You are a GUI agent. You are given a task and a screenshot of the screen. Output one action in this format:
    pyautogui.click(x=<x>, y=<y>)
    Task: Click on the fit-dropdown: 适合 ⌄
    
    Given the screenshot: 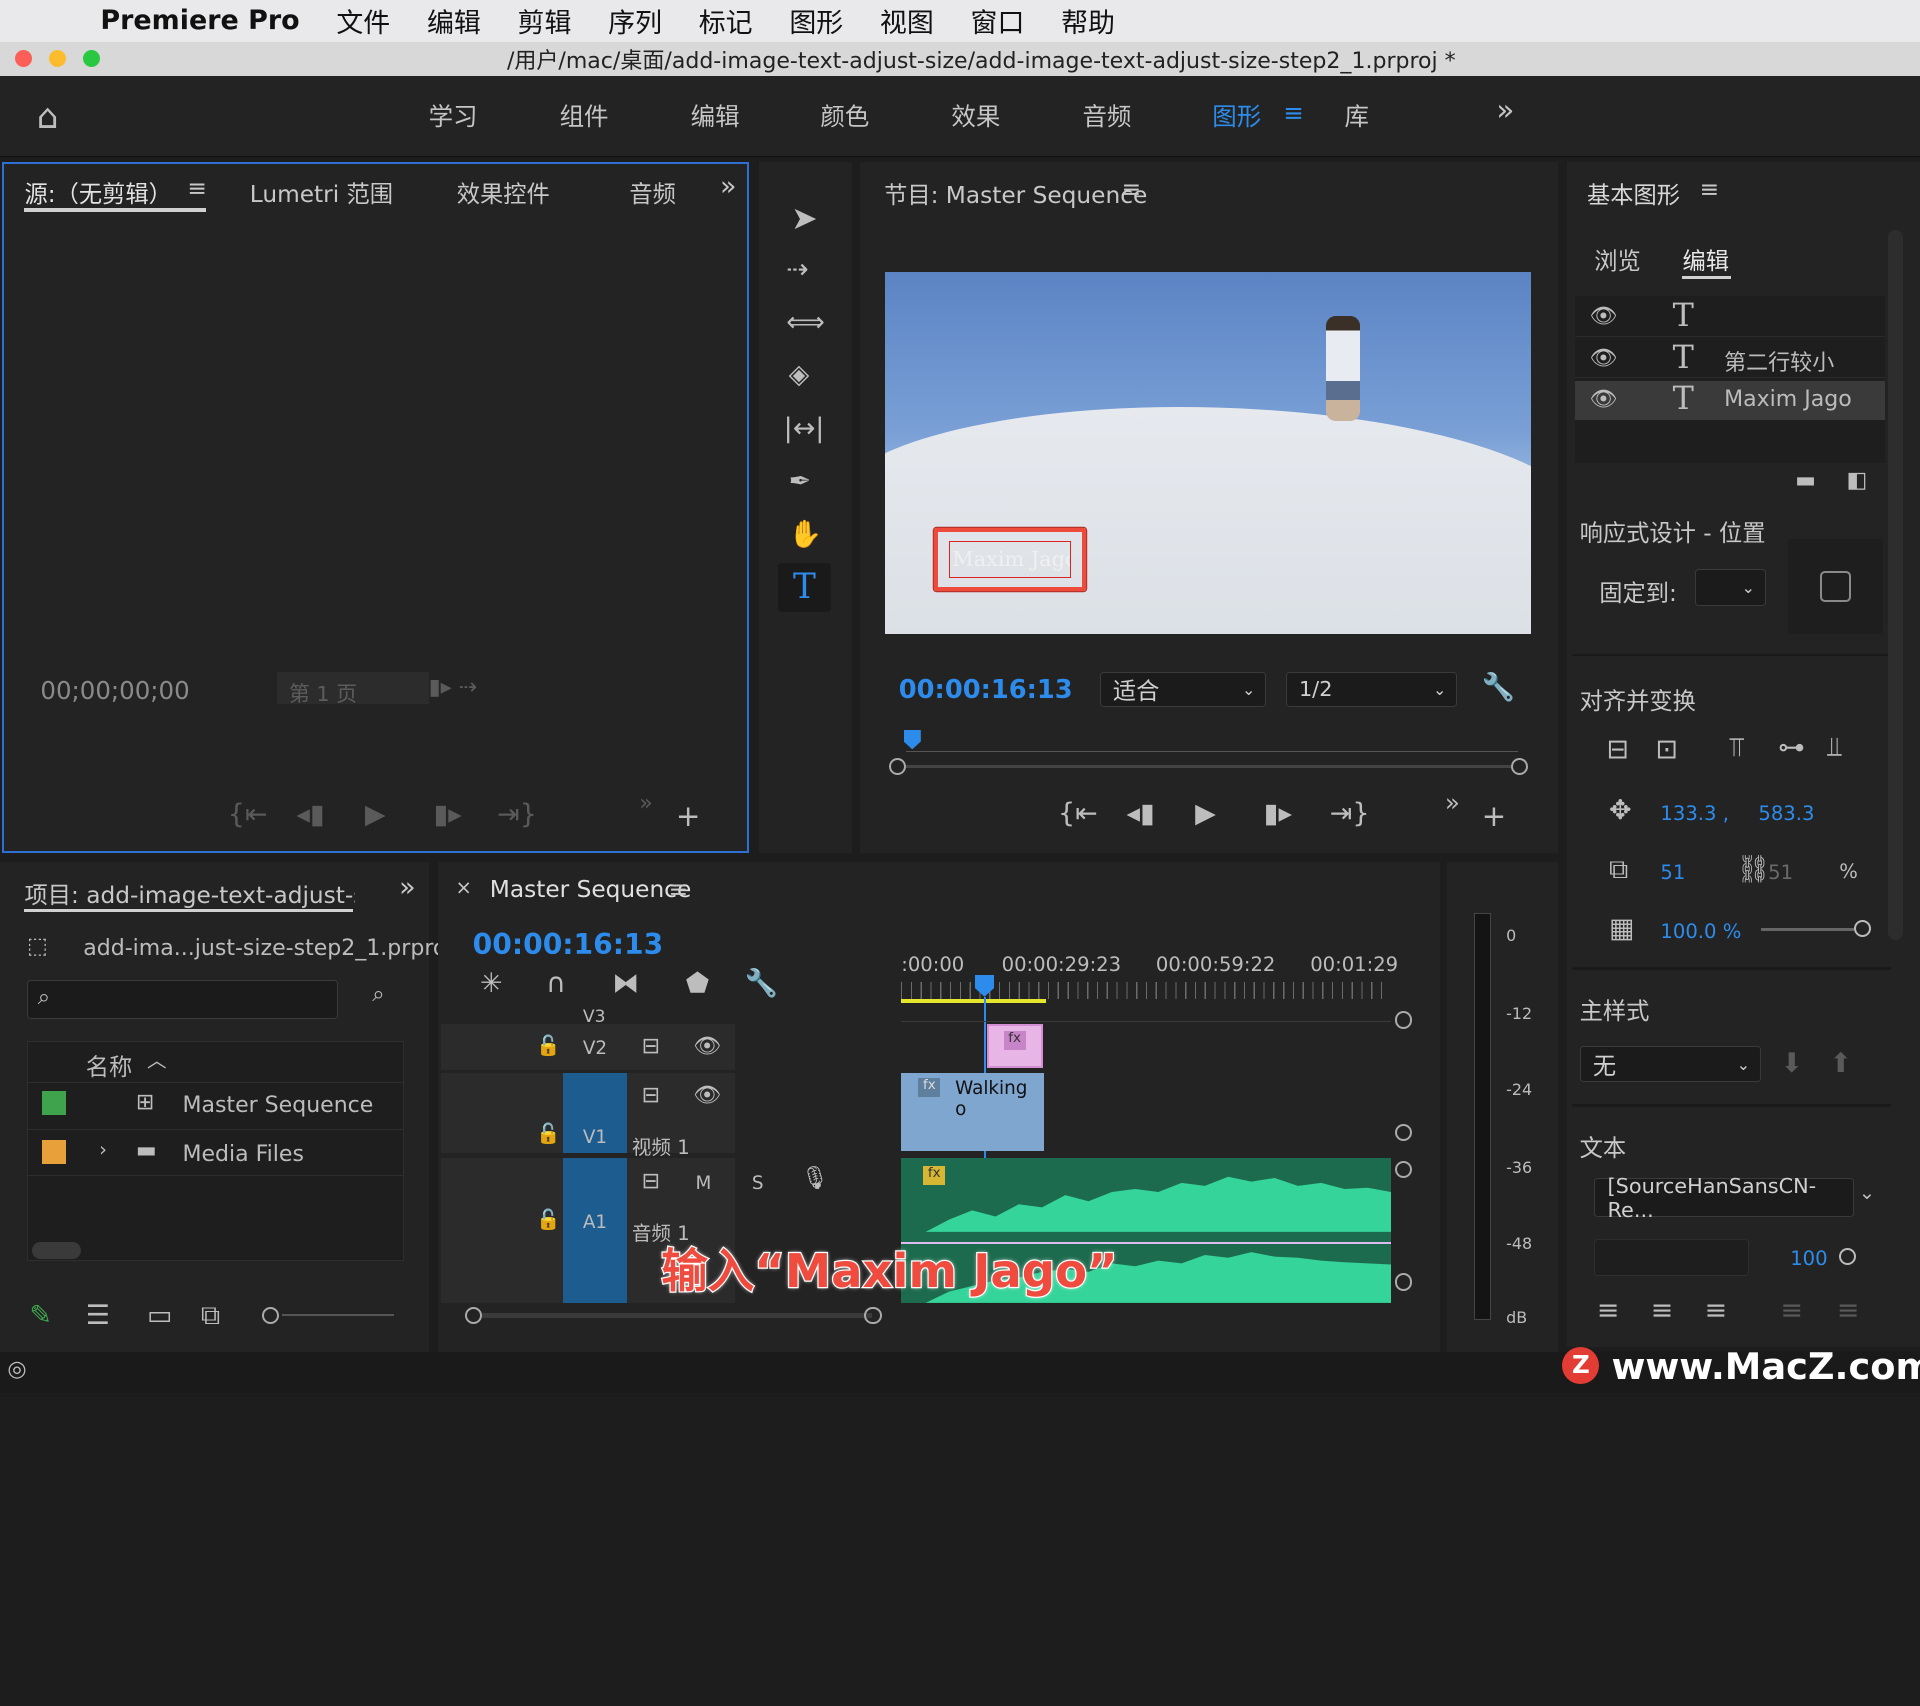 What is the action you would take?
    pyautogui.click(x=1183, y=689)
    